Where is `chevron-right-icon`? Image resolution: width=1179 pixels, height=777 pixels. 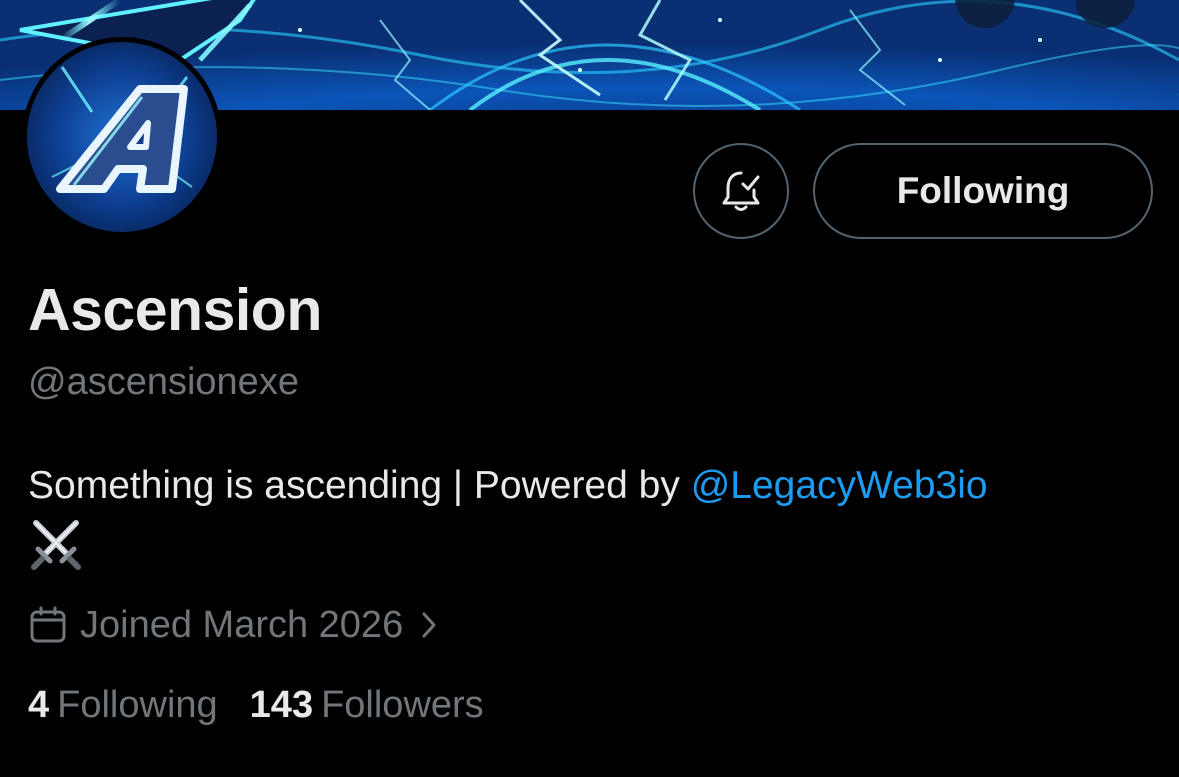
chevron-right-icon is located at coordinates (429, 625).